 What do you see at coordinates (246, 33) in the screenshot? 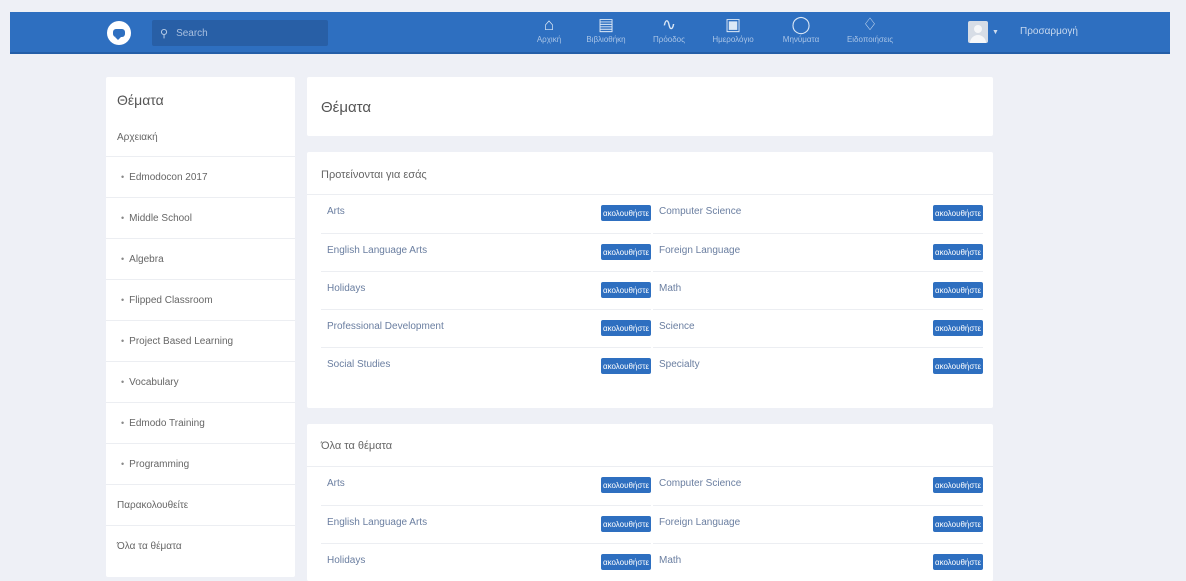
I see `search-input` at bounding box center [246, 33].